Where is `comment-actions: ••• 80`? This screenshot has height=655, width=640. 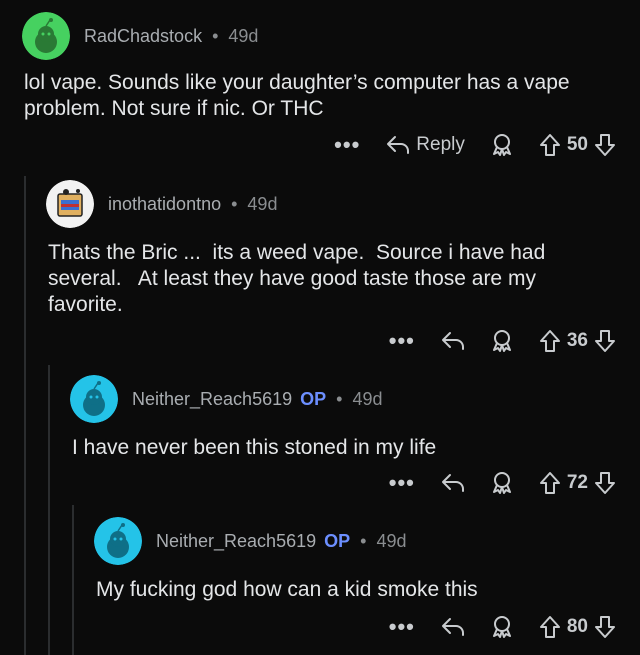
comment-actions: ••• 80 is located at coordinates (502, 627).